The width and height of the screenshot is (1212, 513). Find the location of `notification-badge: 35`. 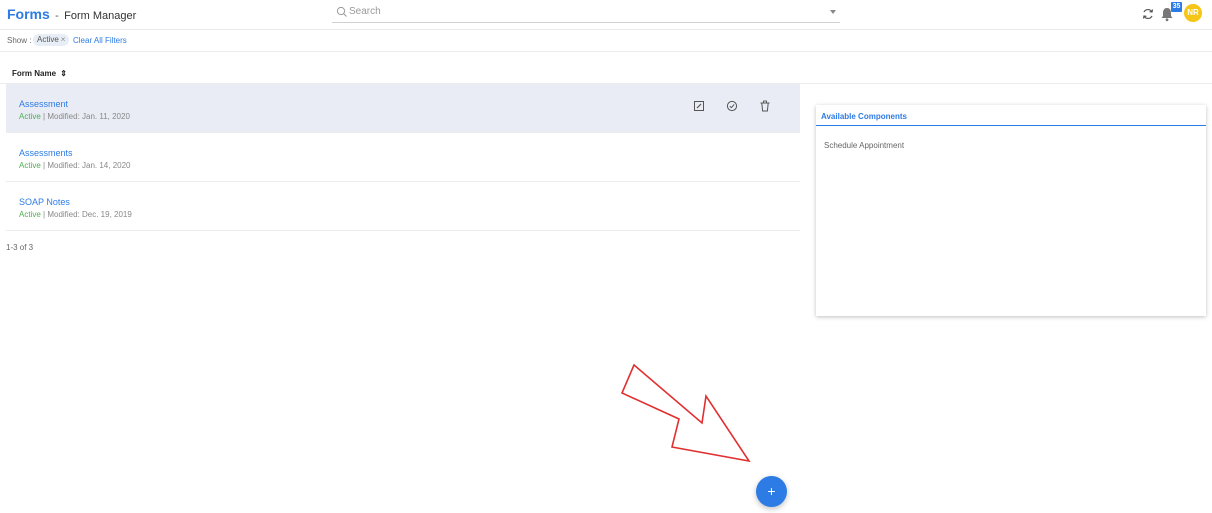

notification-badge: 35 is located at coordinates (1176, 7).